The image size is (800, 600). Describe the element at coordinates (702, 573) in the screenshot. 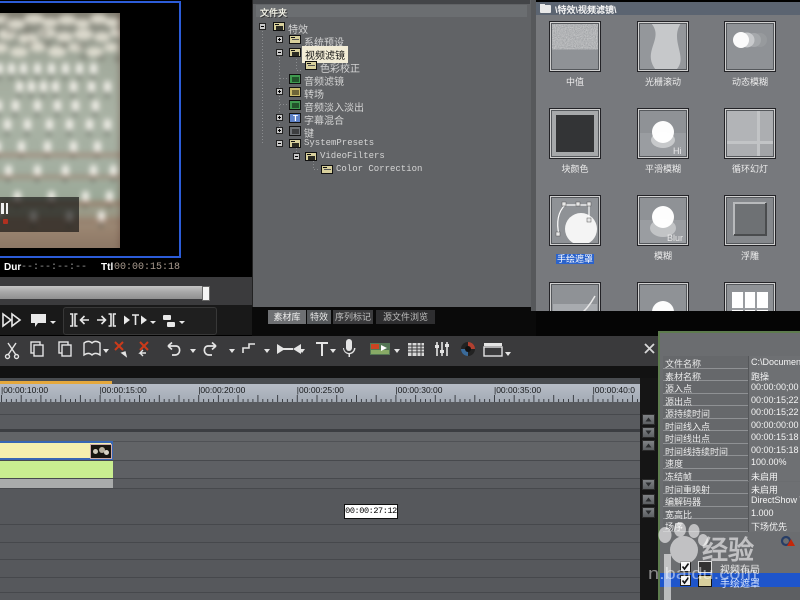

I see `svg-text: n.baidu.com` at that location.